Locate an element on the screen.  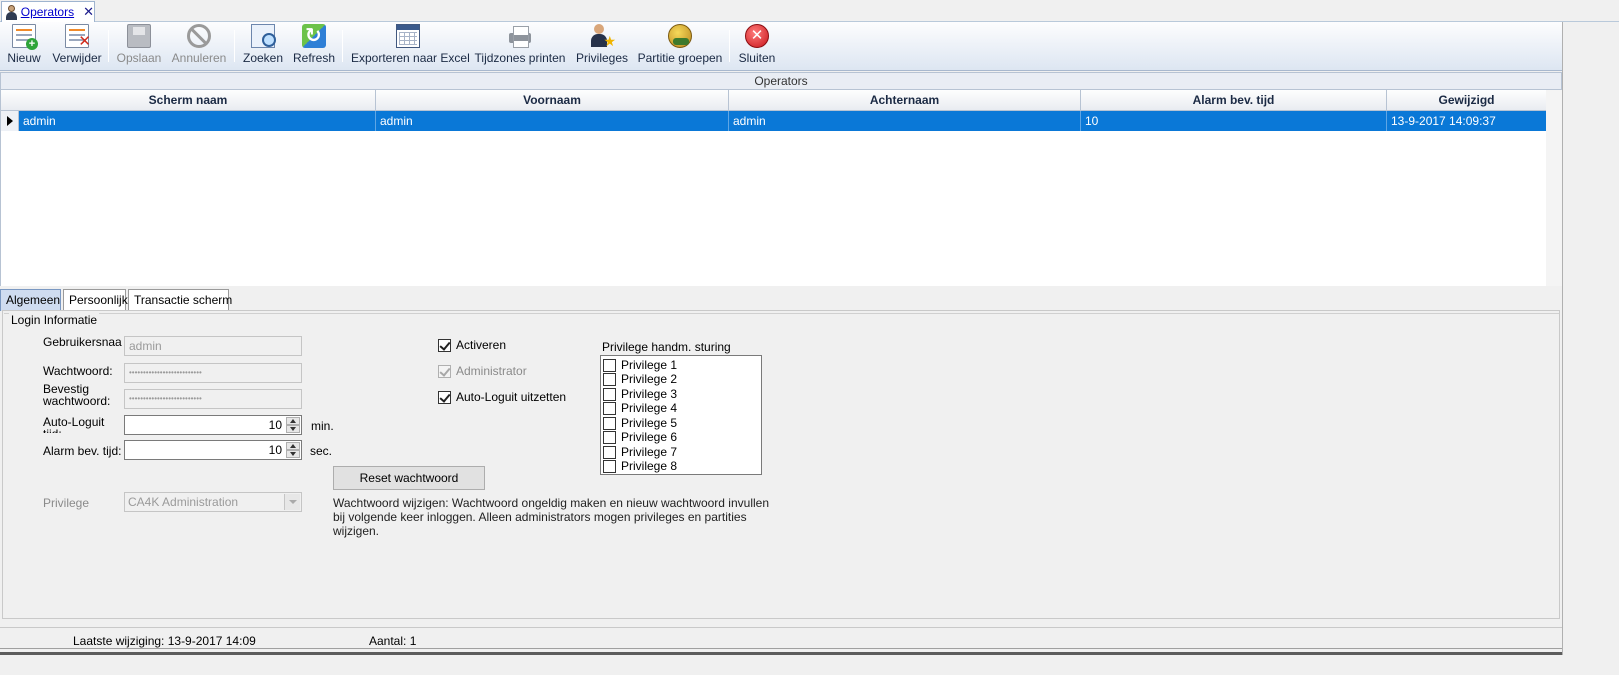
annuleren-label: Annuleren is located at coordinates (199, 58).